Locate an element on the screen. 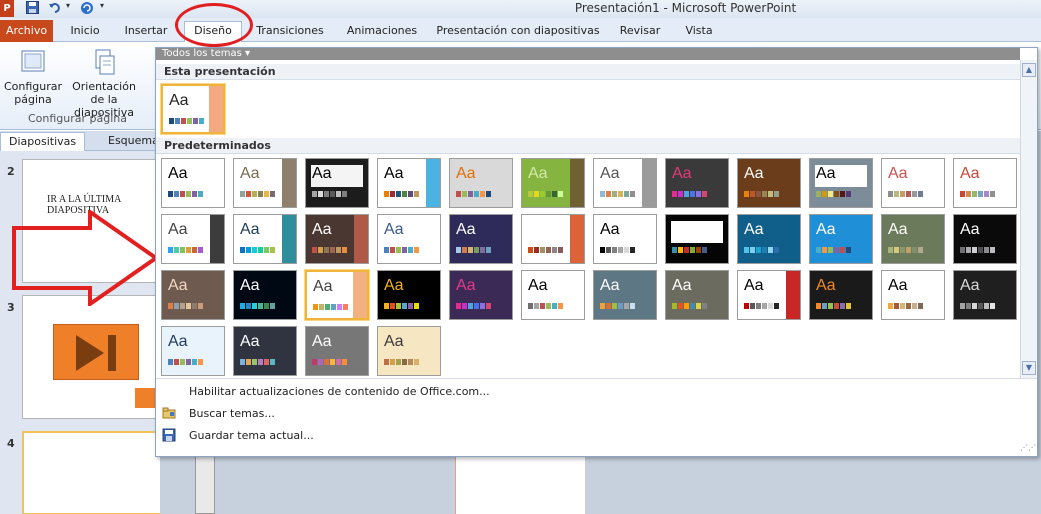 The width and height of the screenshot is (1041, 514). tab-archivo: Archivo is located at coordinates (26, 31).